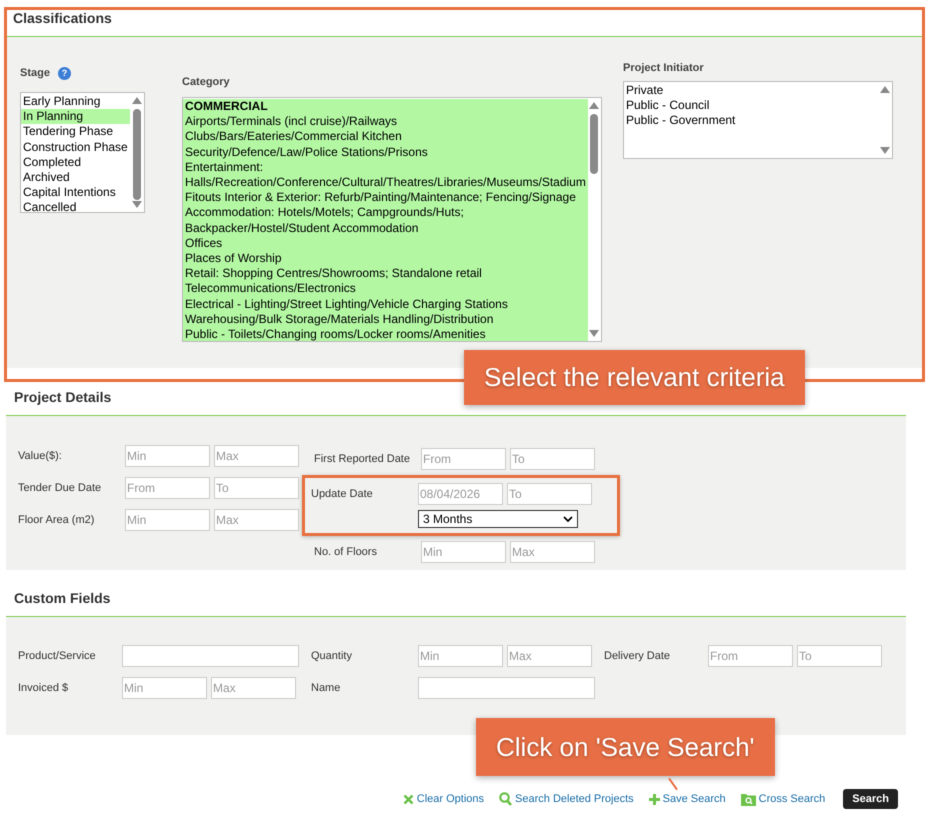 This screenshot has width=930, height=820. Describe the element at coordinates (75, 162) in the screenshot. I see `stage-option: Completed` at that location.